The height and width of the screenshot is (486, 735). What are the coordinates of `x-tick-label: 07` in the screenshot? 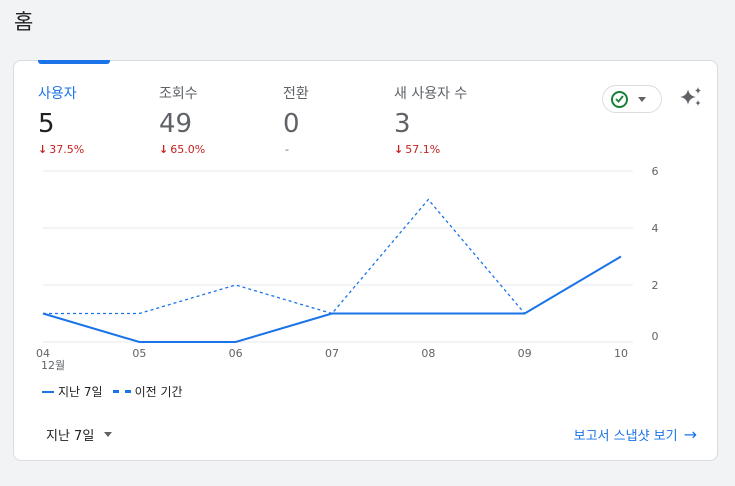 It's located at (332, 353).